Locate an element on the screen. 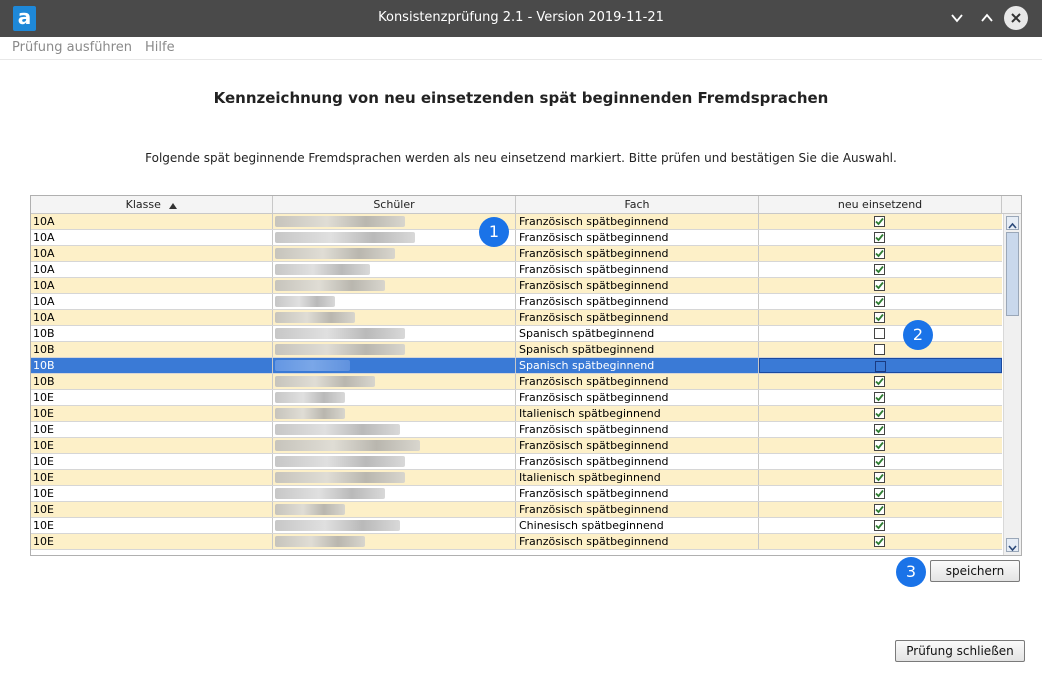 The height and width of the screenshot is (679, 1042). scroll-down-icon is located at coordinates (1012, 545).